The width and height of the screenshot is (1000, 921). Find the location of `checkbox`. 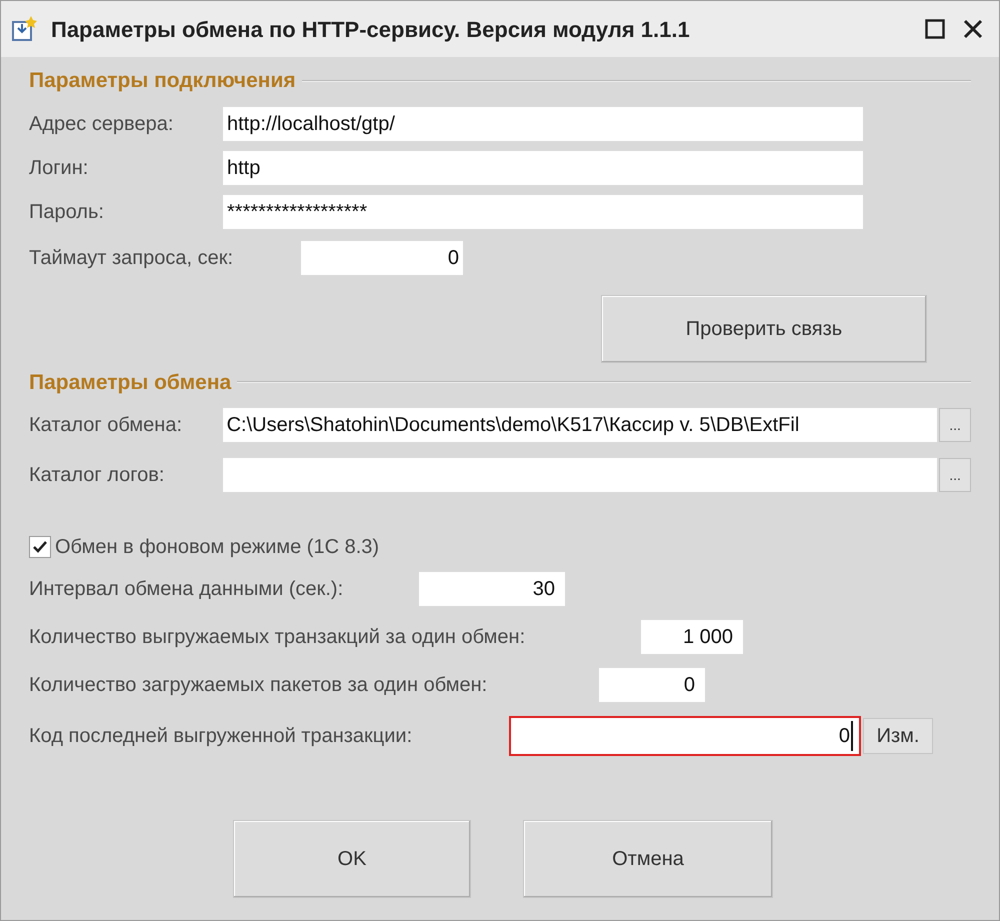

checkbox is located at coordinates (40, 547).